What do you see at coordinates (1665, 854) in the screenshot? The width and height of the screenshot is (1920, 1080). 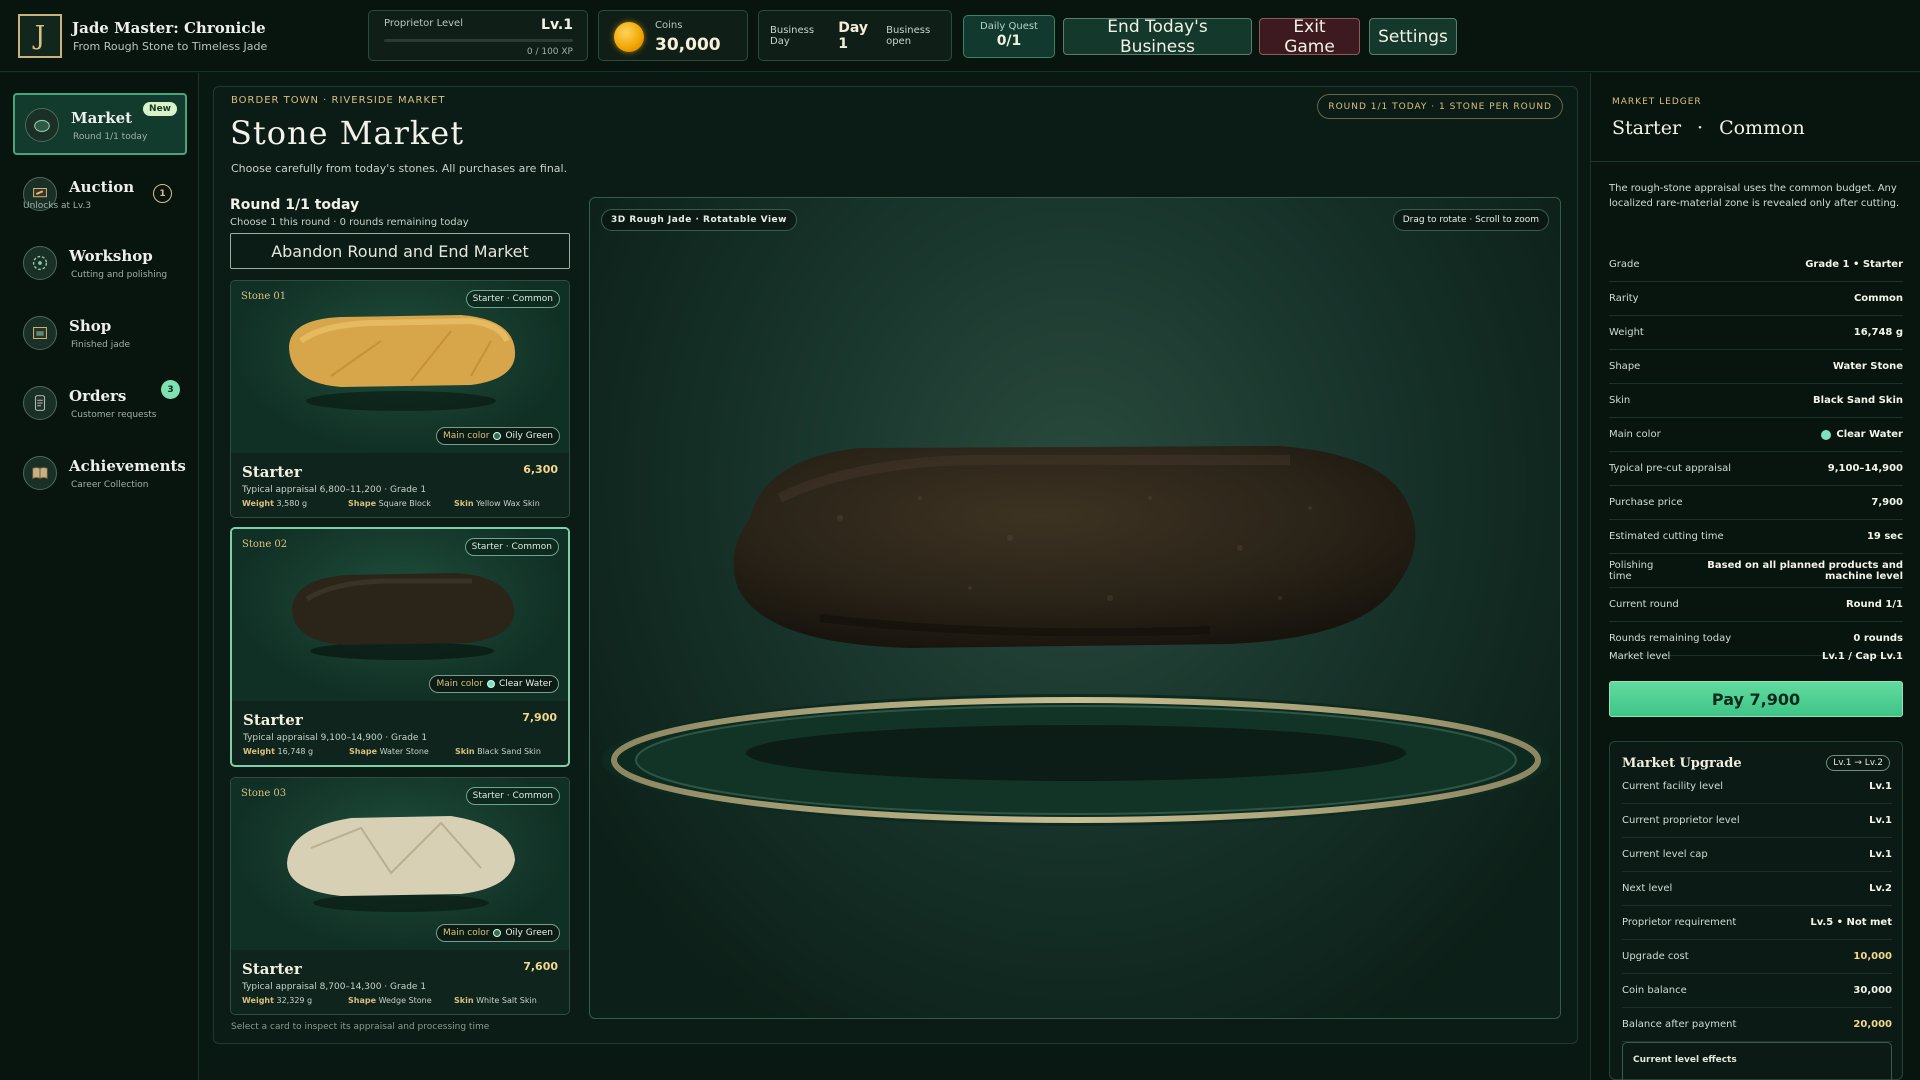 I see `upgrade-key: Current level cap` at bounding box center [1665, 854].